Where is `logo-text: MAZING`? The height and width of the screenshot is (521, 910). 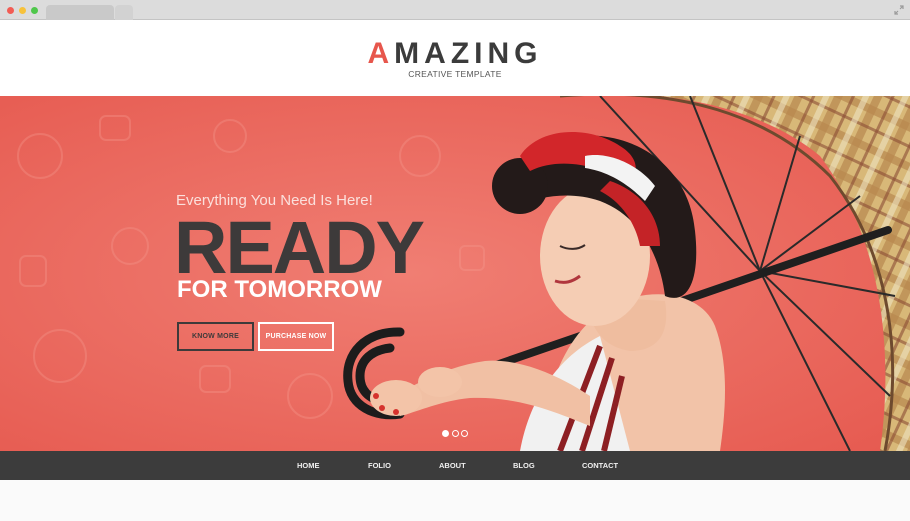
logo-text: MAZING is located at coordinates (468, 53).